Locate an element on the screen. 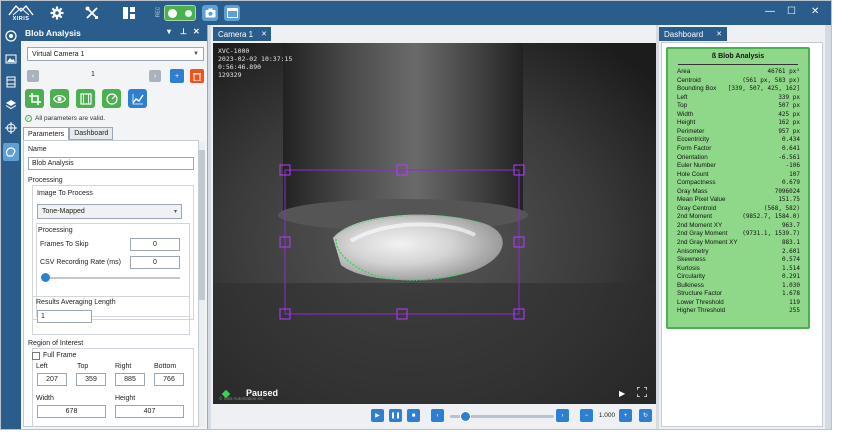  play-button: ▶ is located at coordinates (377, 415).